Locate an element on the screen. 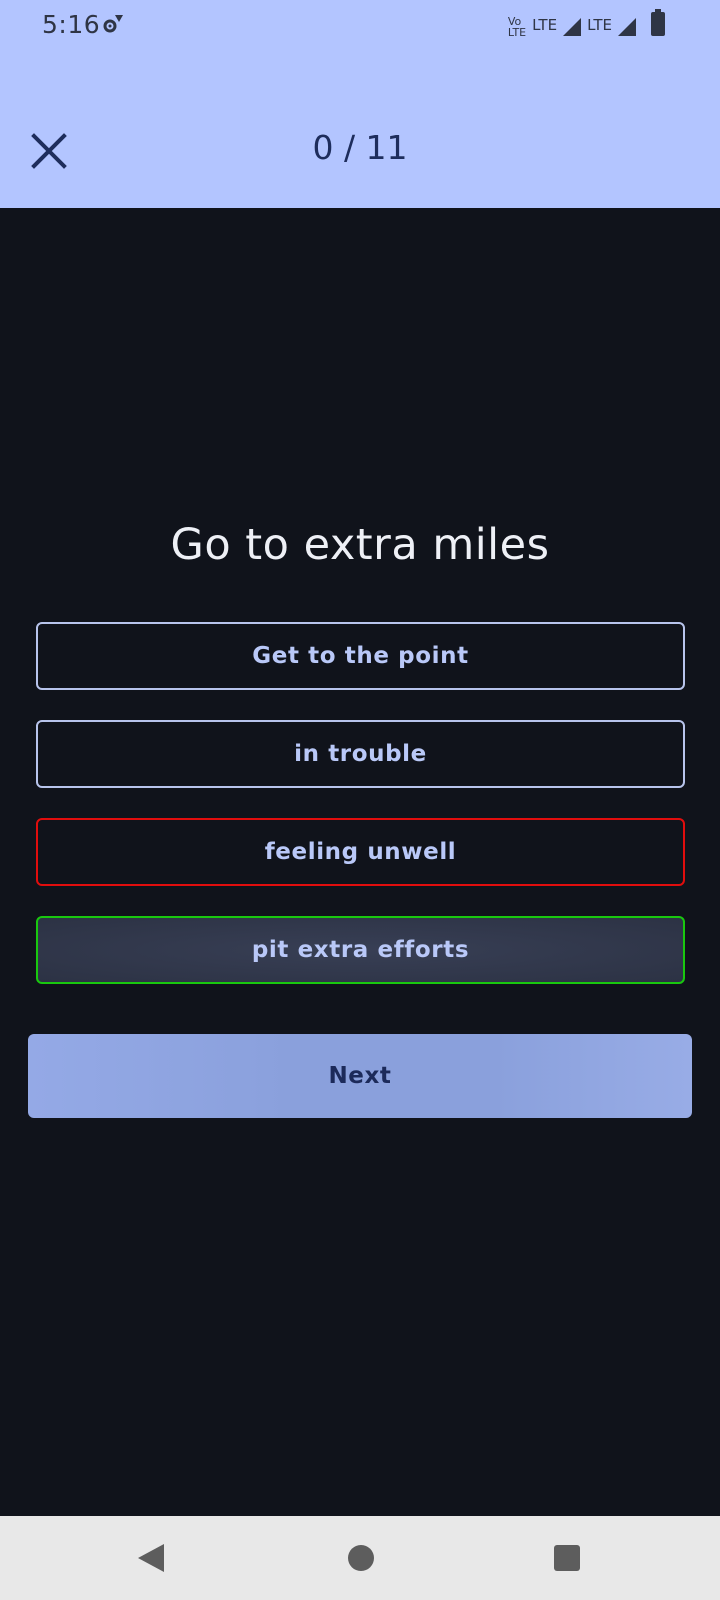  volte-indicator: Vo LTE is located at coordinates (517, 27).